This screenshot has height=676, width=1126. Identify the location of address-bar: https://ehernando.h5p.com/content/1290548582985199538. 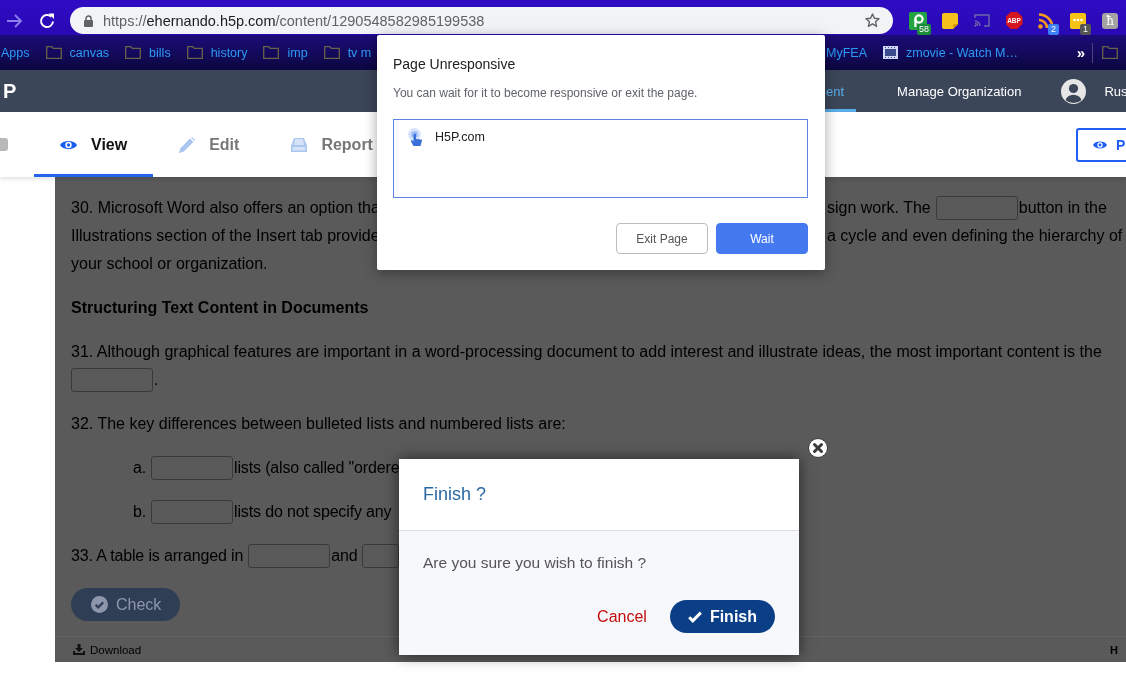
(481, 20).